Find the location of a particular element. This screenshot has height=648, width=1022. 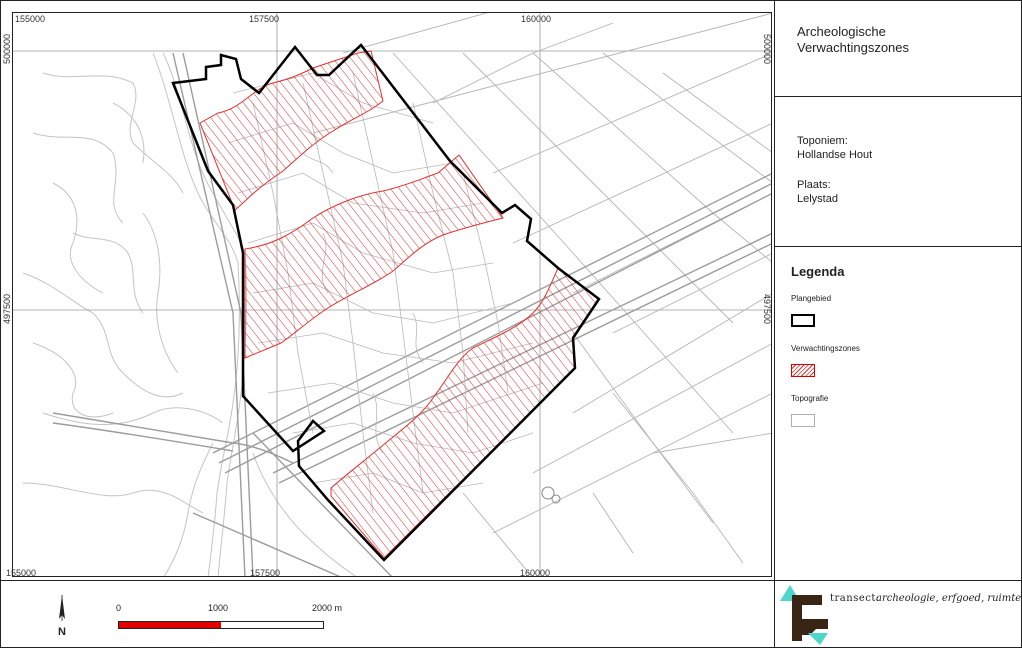

map-title: Archeologische Verwachtingszones is located at coordinates (853, 39).